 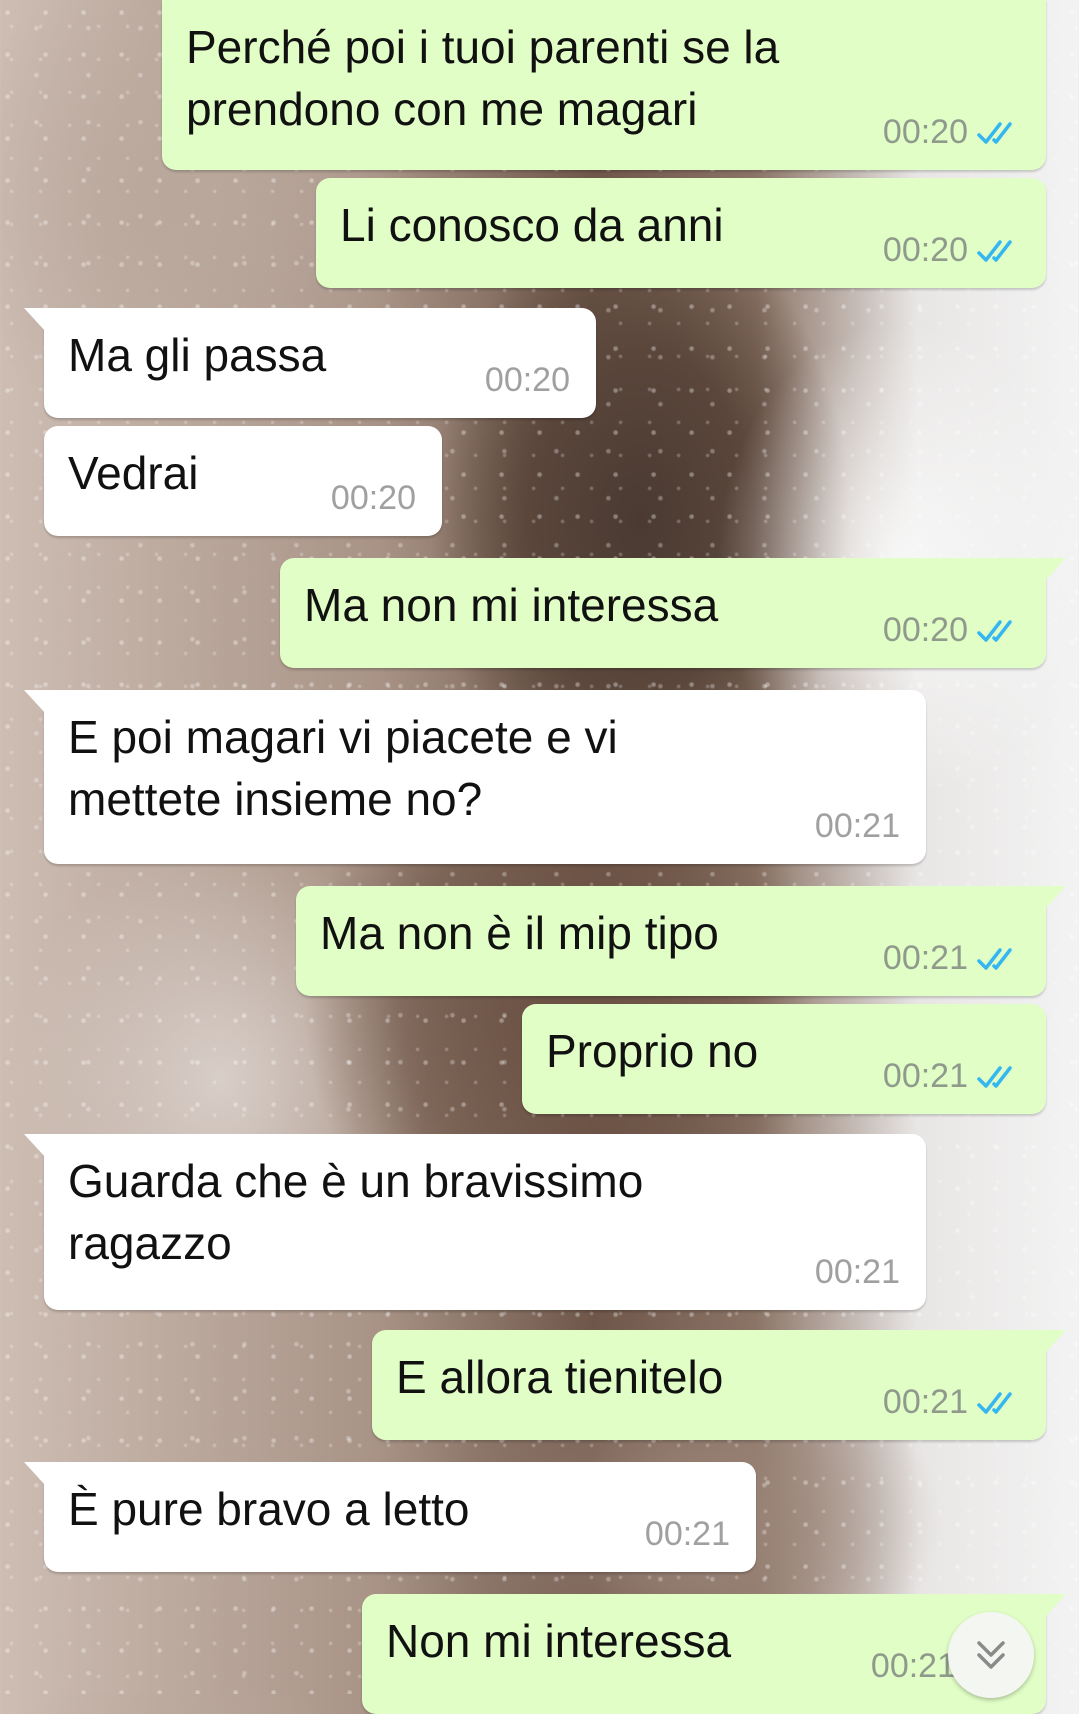 I want to click on message-bubble-outgoing: Proprio no 00:21, so click(x=784, y=1059).